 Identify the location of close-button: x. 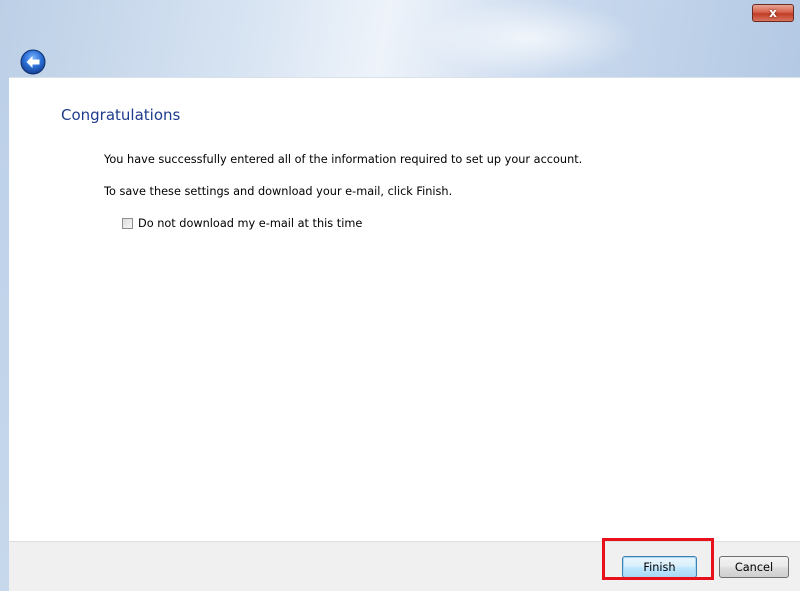
(773, 13).